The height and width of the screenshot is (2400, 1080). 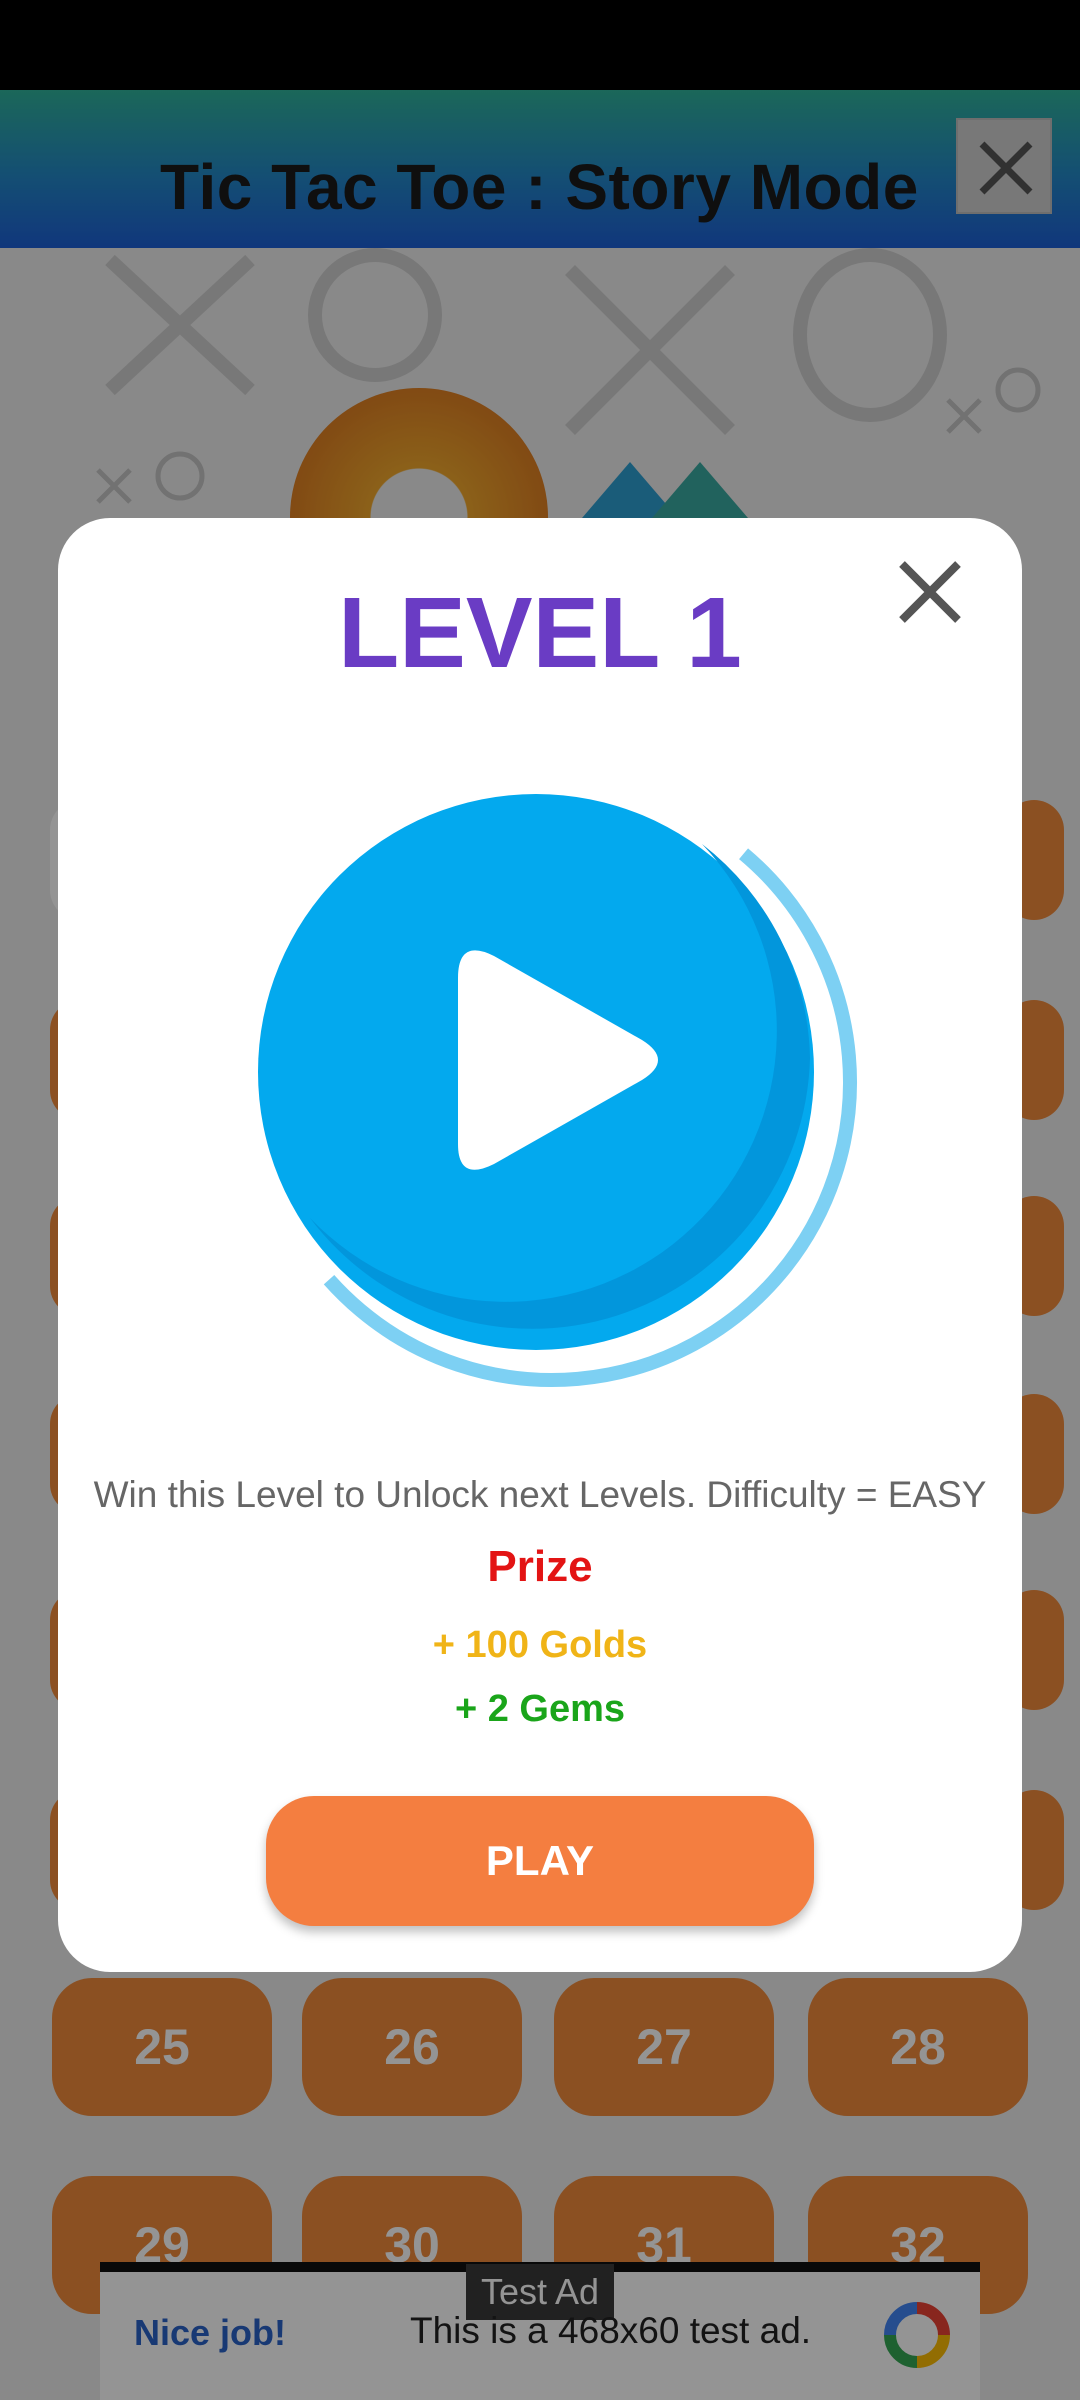 What do you see at coordinates (540, 1566) in the screenshot?
I see `prize-label: Prize` at bounding box center [540, 1566].